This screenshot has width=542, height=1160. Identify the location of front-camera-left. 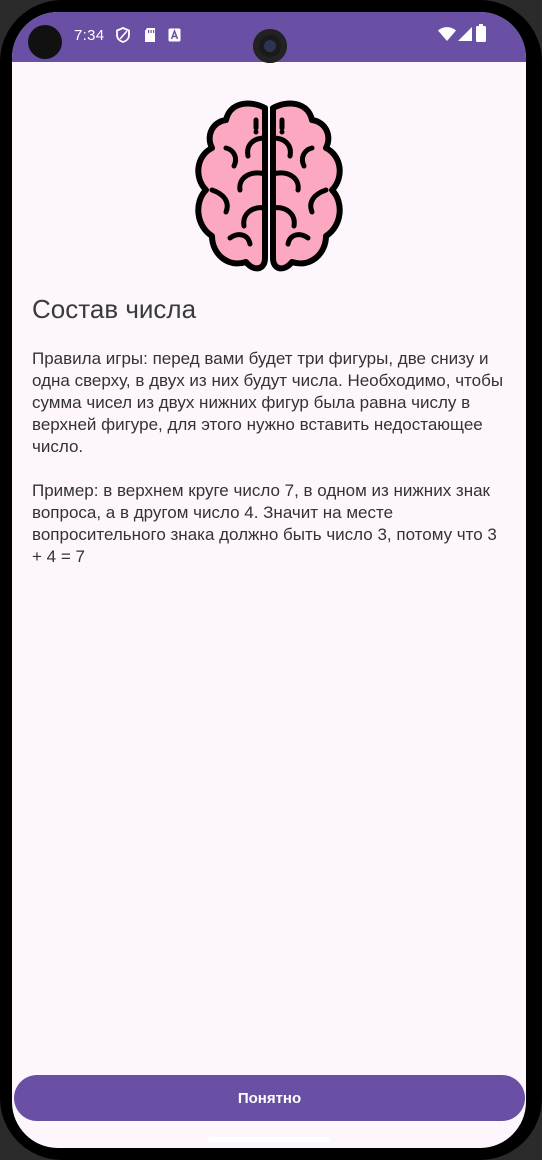
(45, 42).